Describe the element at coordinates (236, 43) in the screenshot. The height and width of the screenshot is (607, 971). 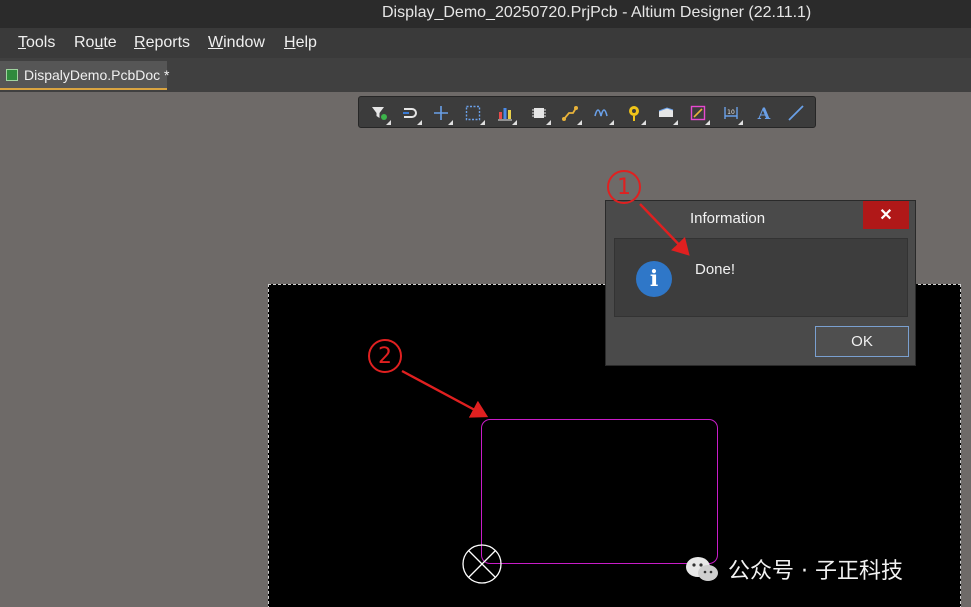
I see `menu-window: Window` at that location.